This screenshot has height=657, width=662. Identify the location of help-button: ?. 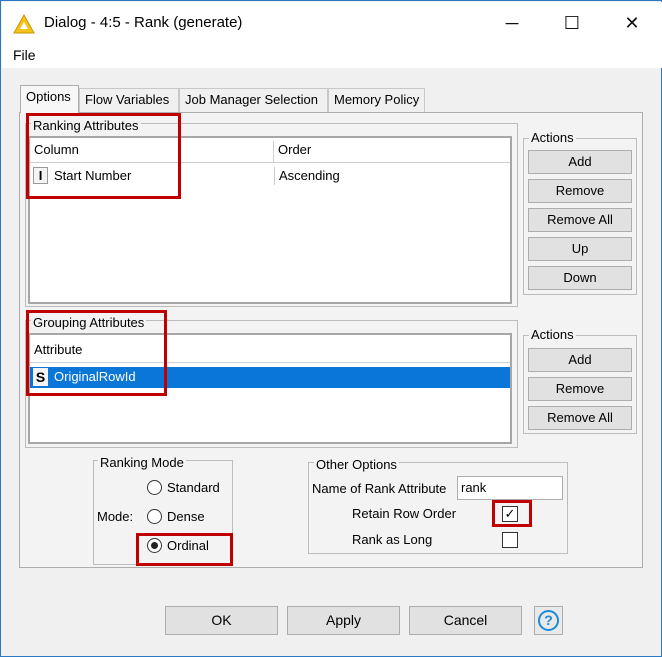
(548, 620).